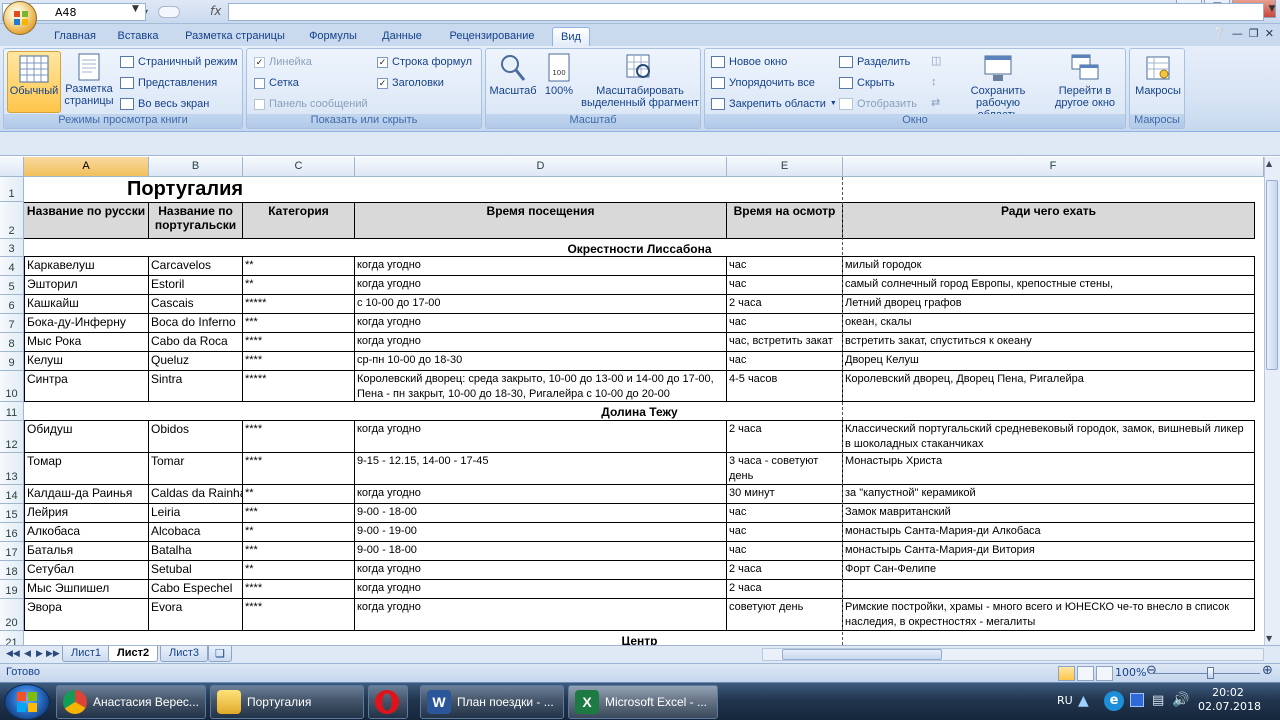  Describe the element at coordinates (86, 220) in the screenshot. I see `header-cell: Название по русски` at that location.